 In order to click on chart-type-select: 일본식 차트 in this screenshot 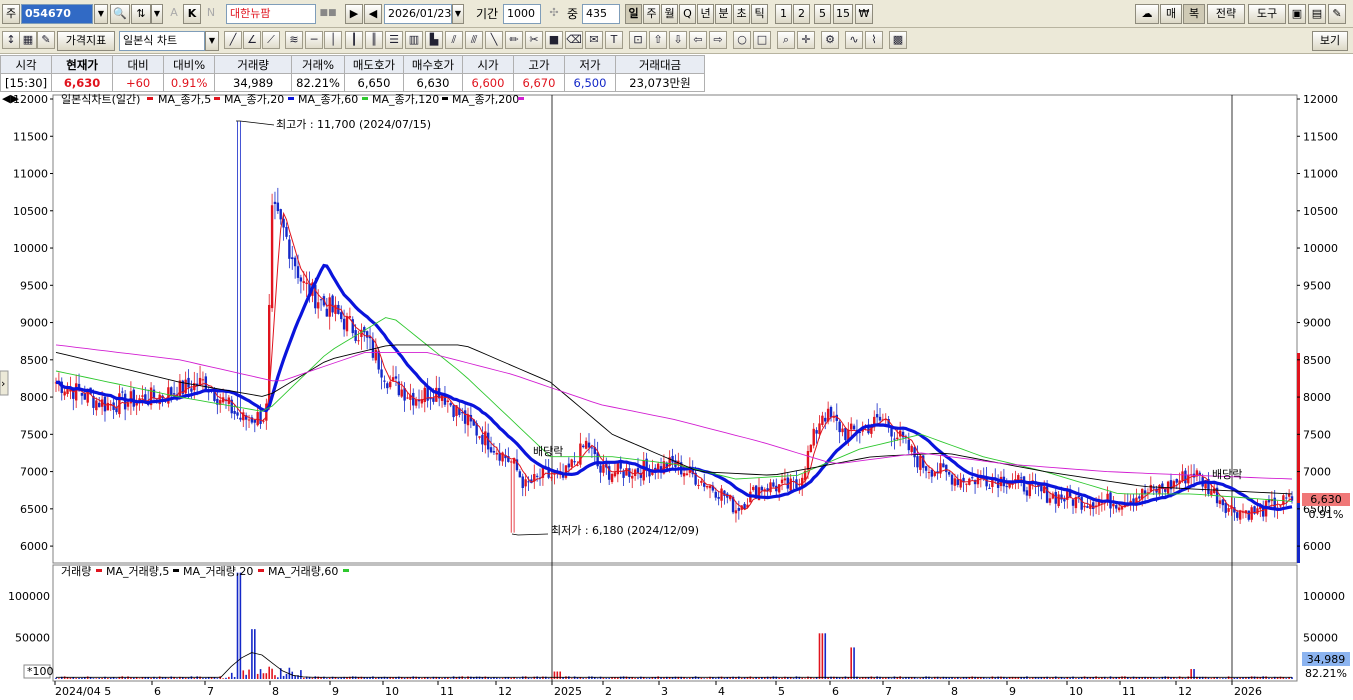, I will do `click(162, 41)`.